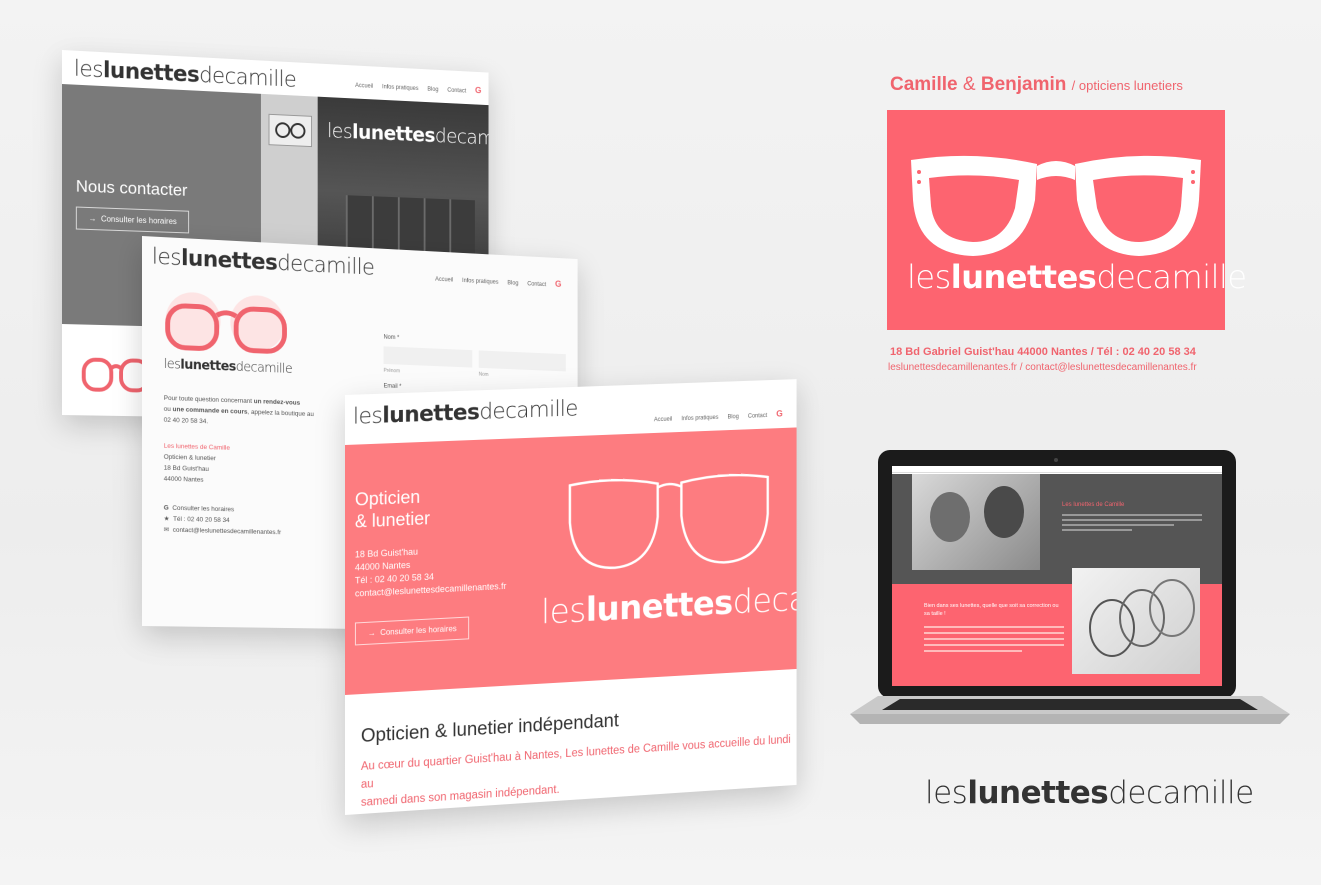 This screenshot has width=1321, height=885. Describe the element at coordinates (1036, 84) in the screenshot. I see `card-header: Camille & Benjamin / opticiens lunetiers` at that location.